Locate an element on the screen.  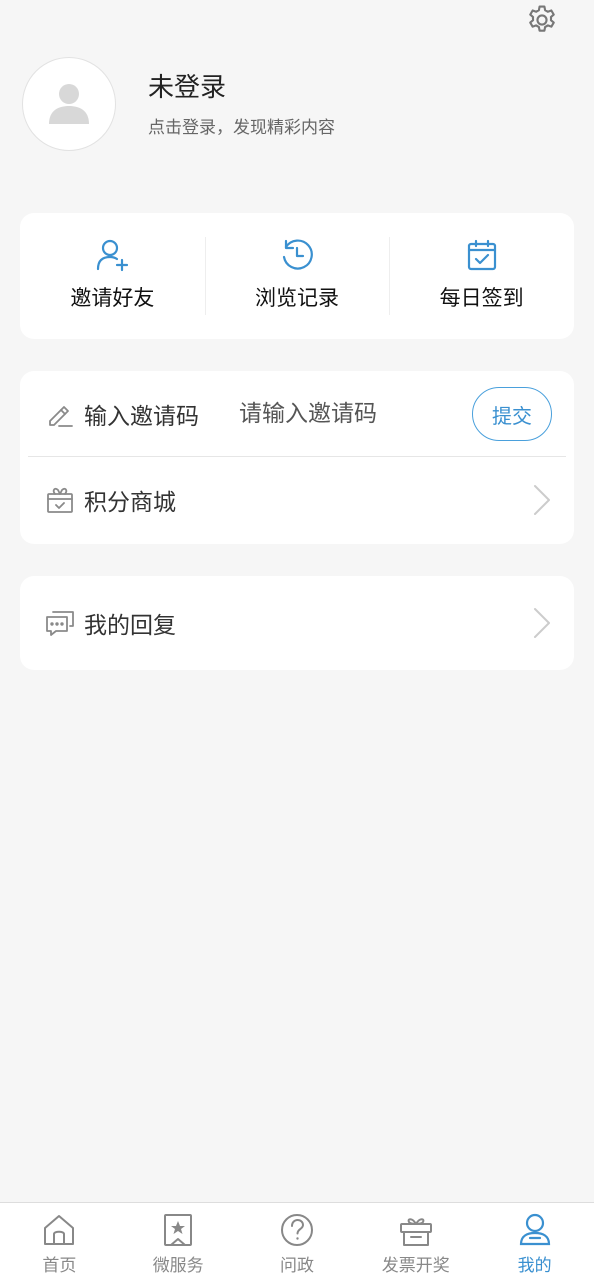
user-placeholder-icon is located at coordinates (69, 104).